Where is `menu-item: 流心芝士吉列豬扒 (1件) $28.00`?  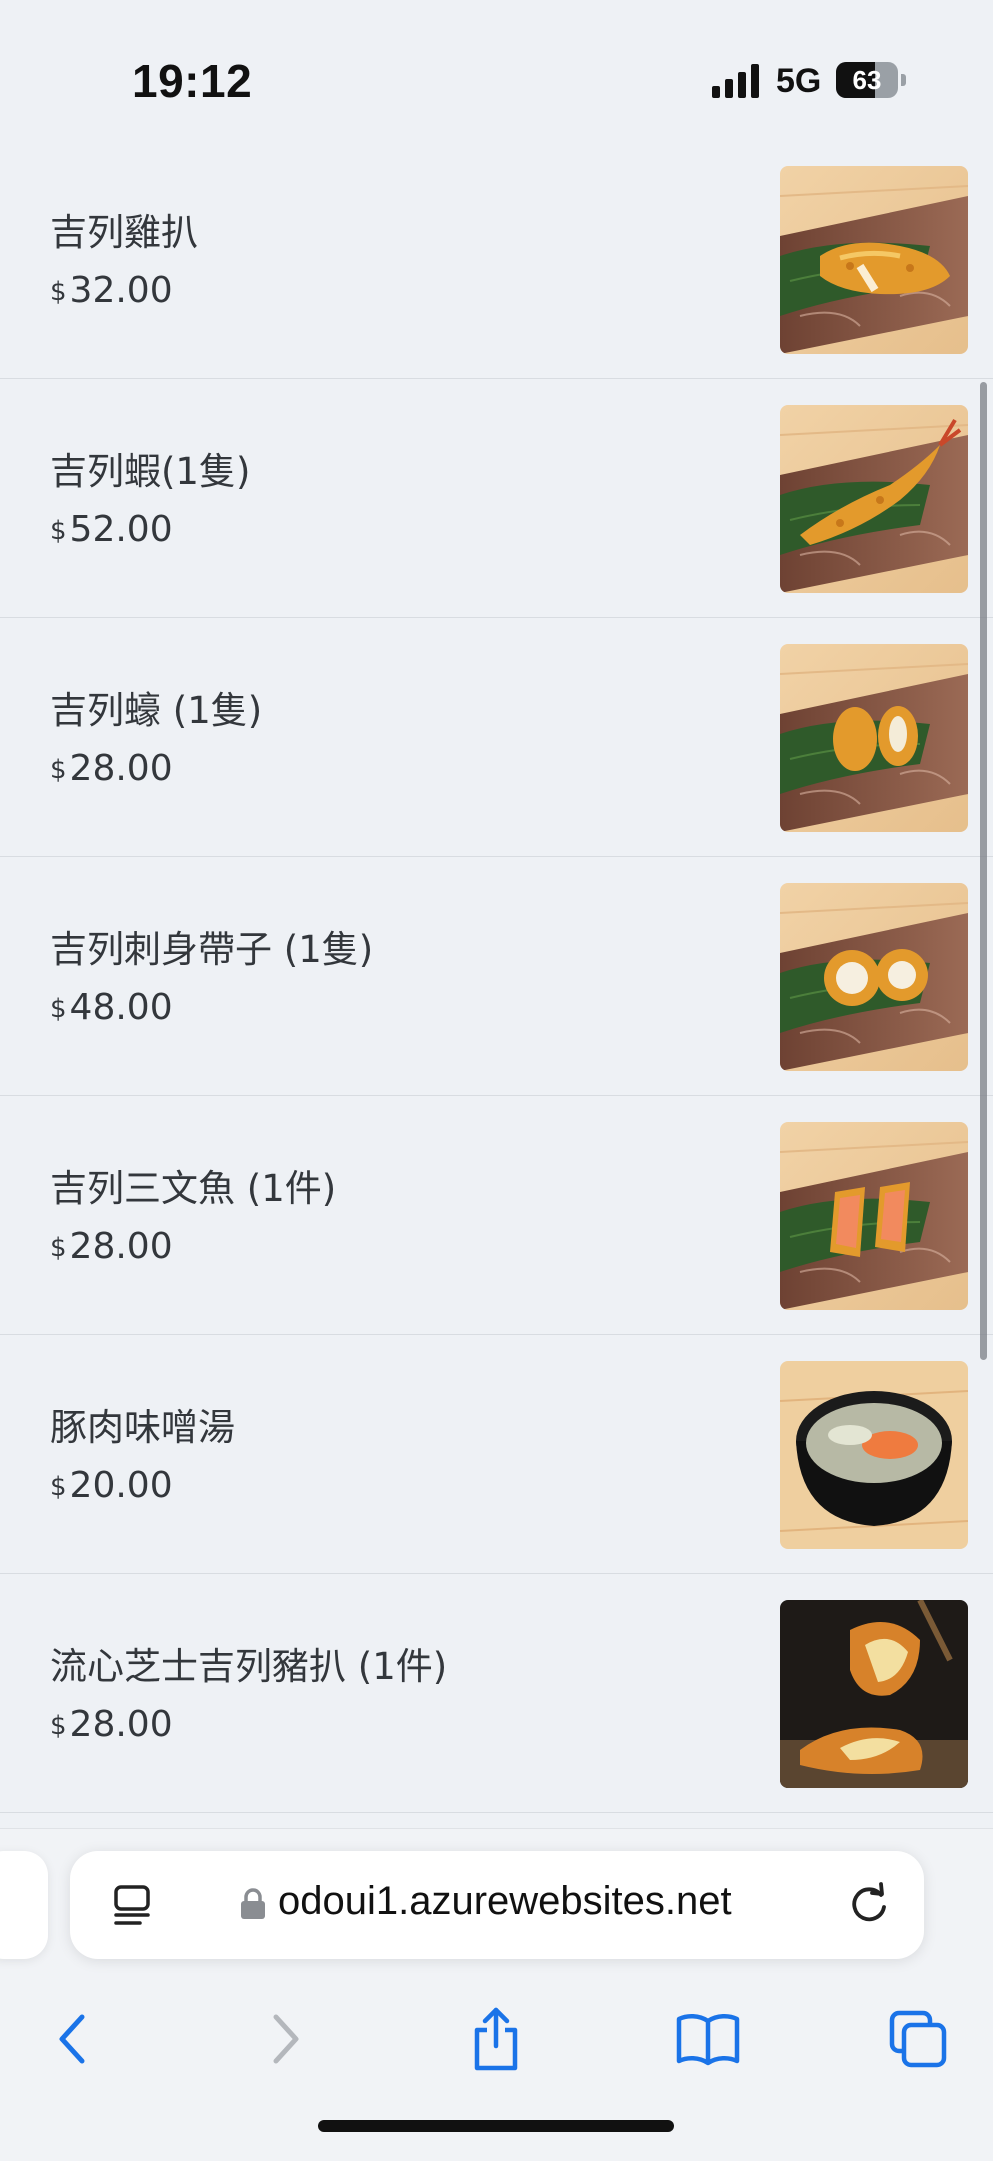 menu-item: 流心芝士吉列豬扒 (1件) $28.00 is located at coordinates (496, 1693).